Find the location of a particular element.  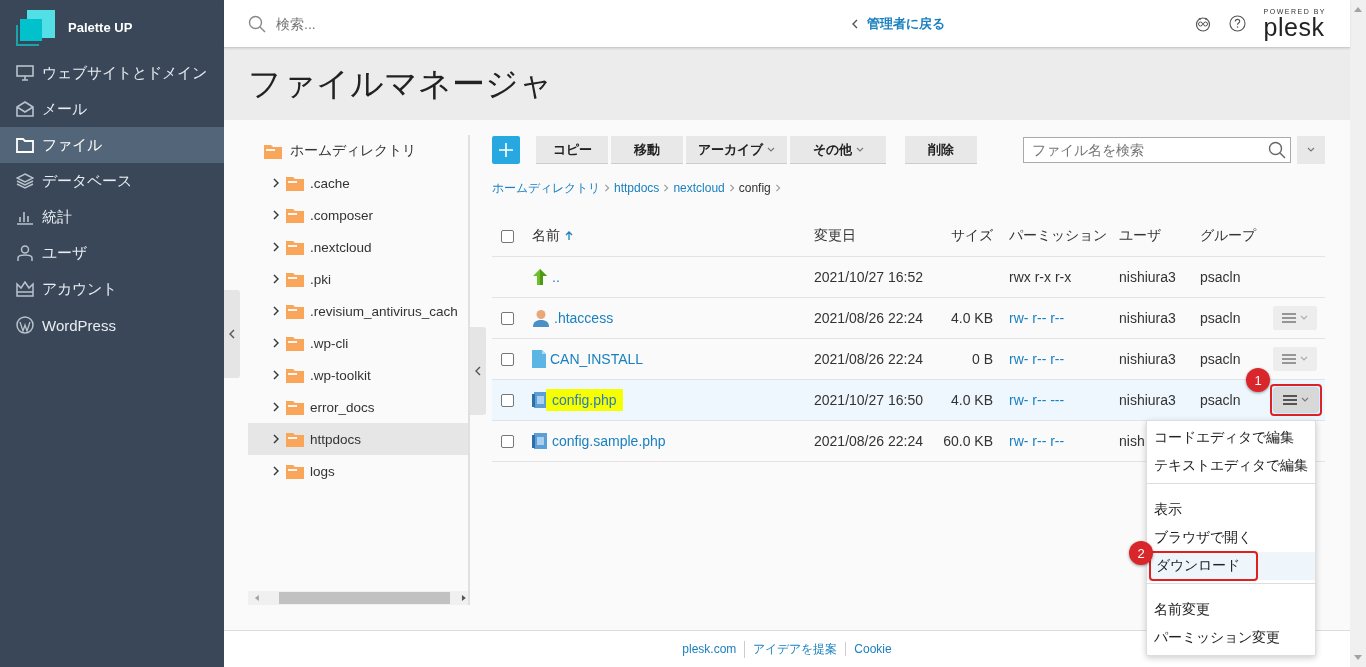

menu-item: コードエディタで編集 is located at coordinates (1224, 438).